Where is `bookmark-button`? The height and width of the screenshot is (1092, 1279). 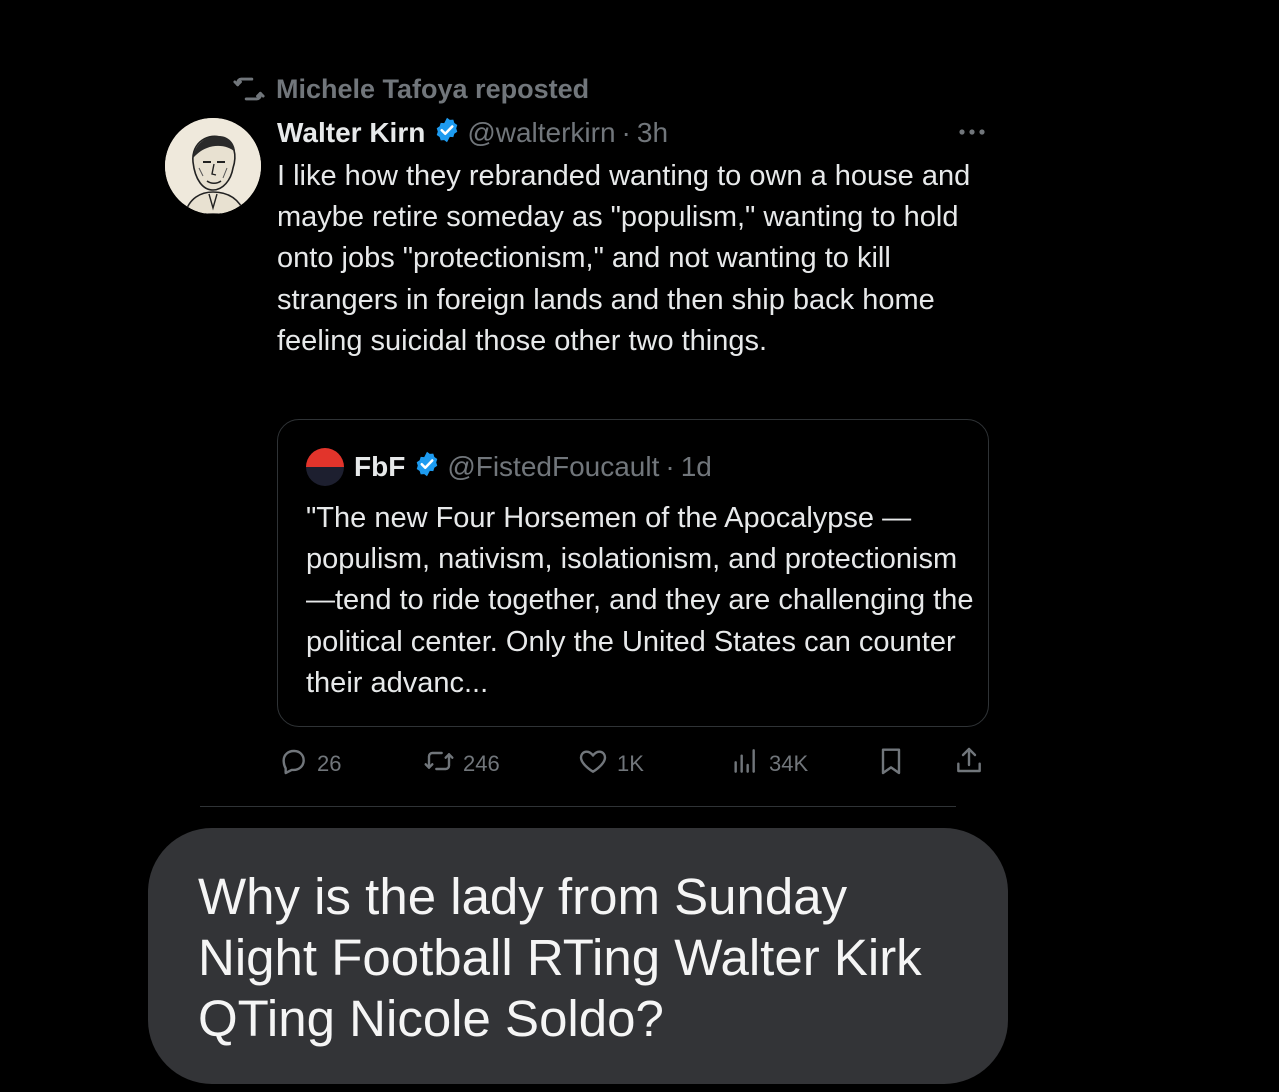 bookmark-button is located at coordinates (891, 764).